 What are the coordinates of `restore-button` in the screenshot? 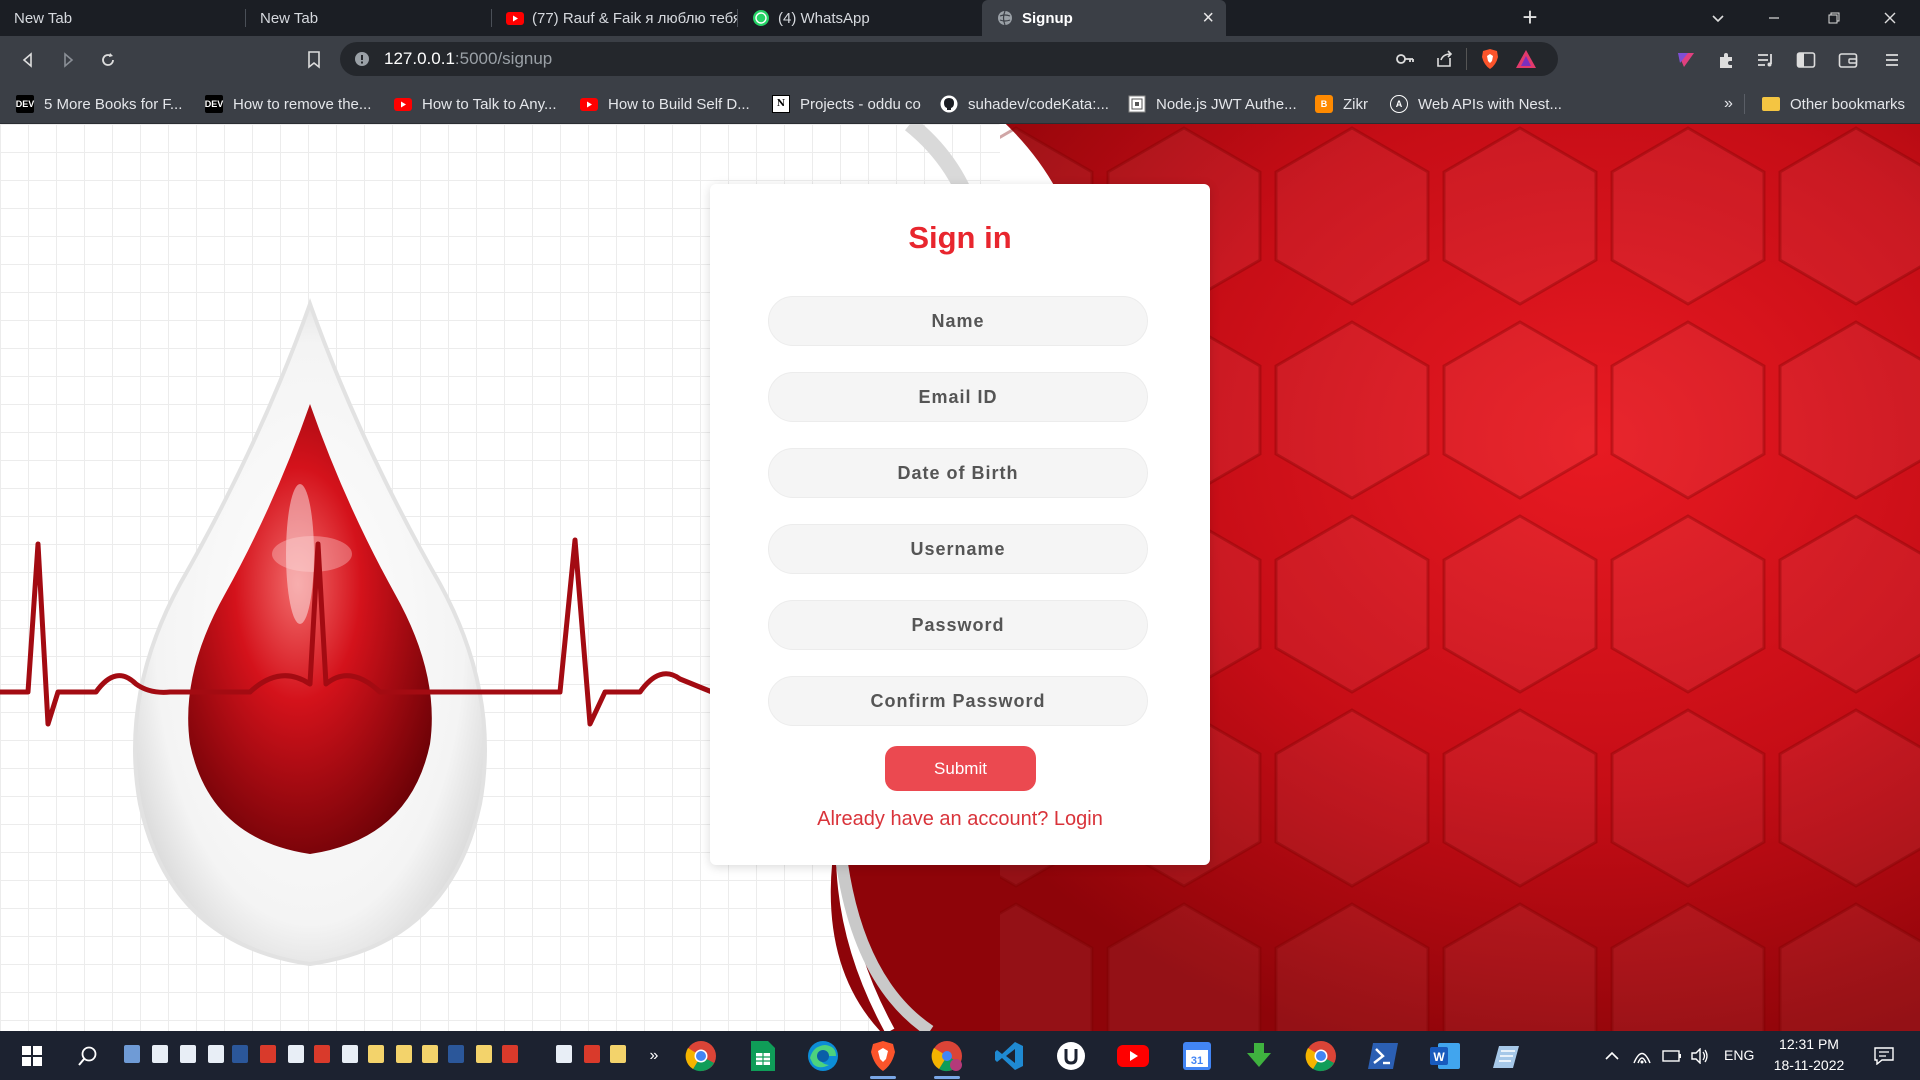 It's located at (1834, 18).